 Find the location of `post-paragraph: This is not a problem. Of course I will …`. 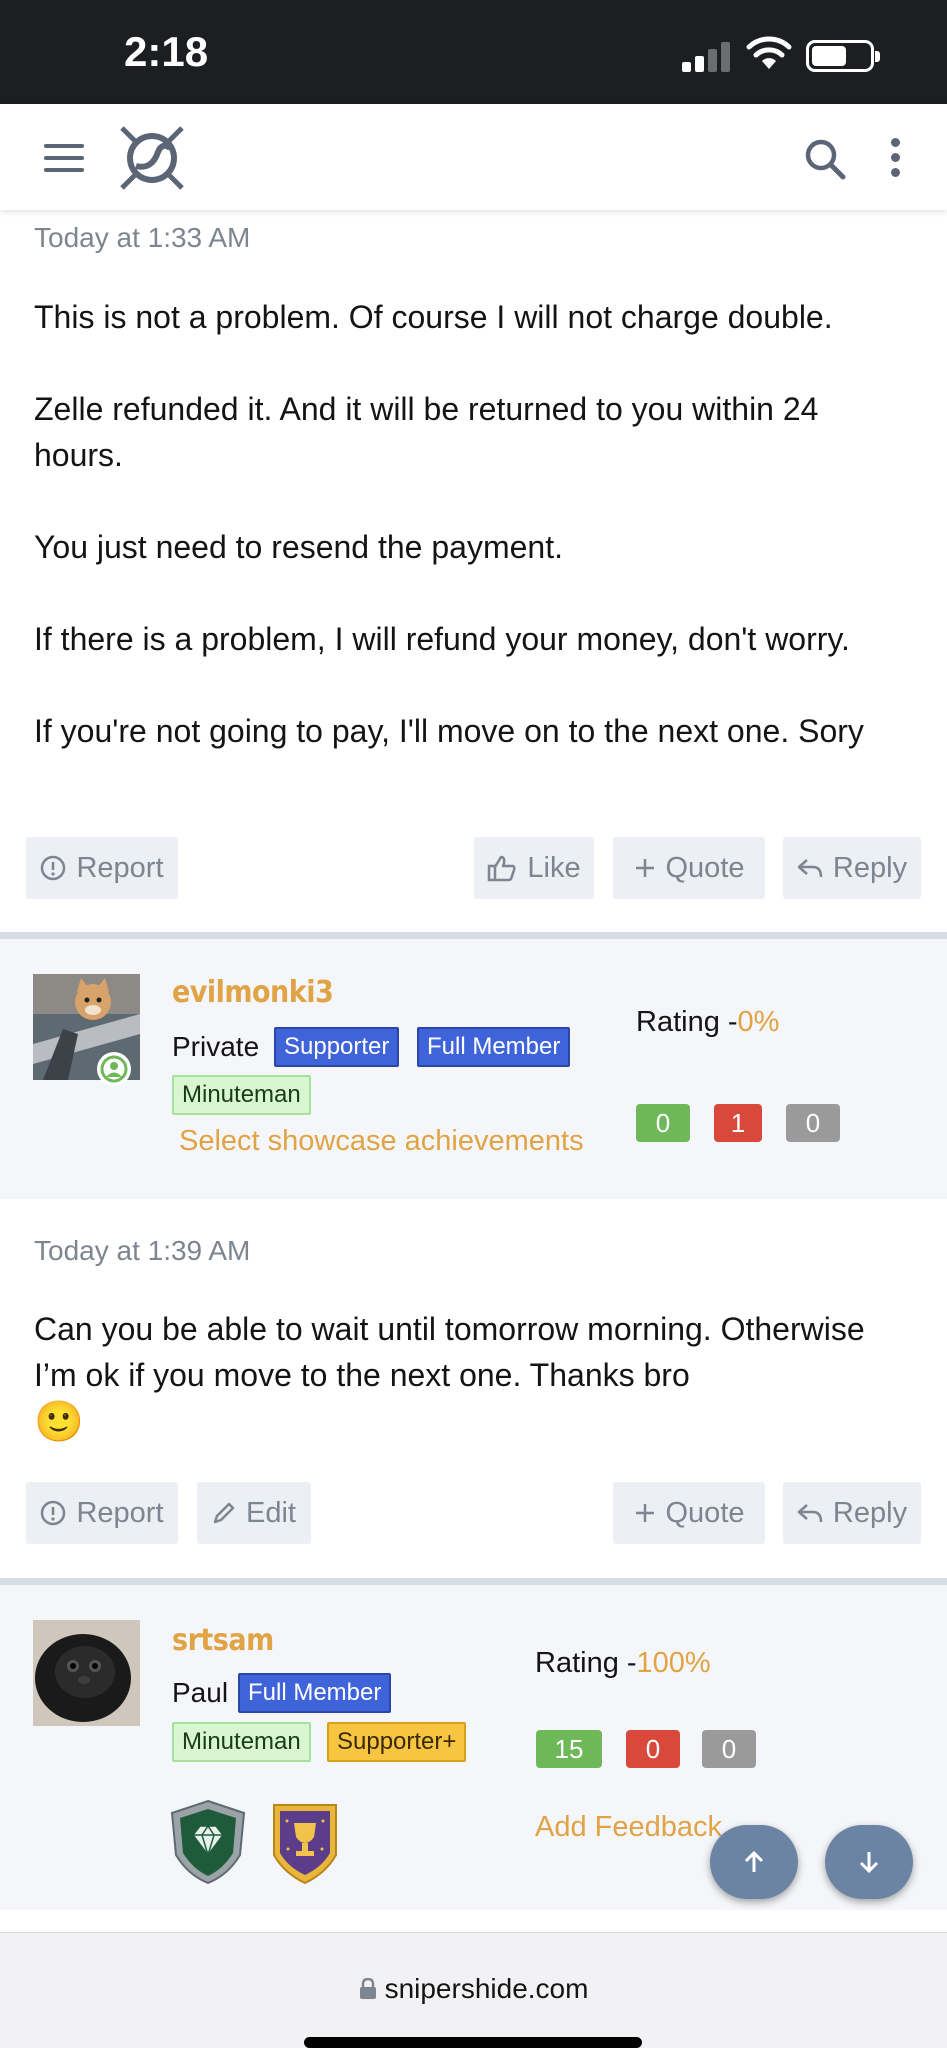

post-paragraph: This is not a problem. Of course I will … is located at coordinates (433, 317).